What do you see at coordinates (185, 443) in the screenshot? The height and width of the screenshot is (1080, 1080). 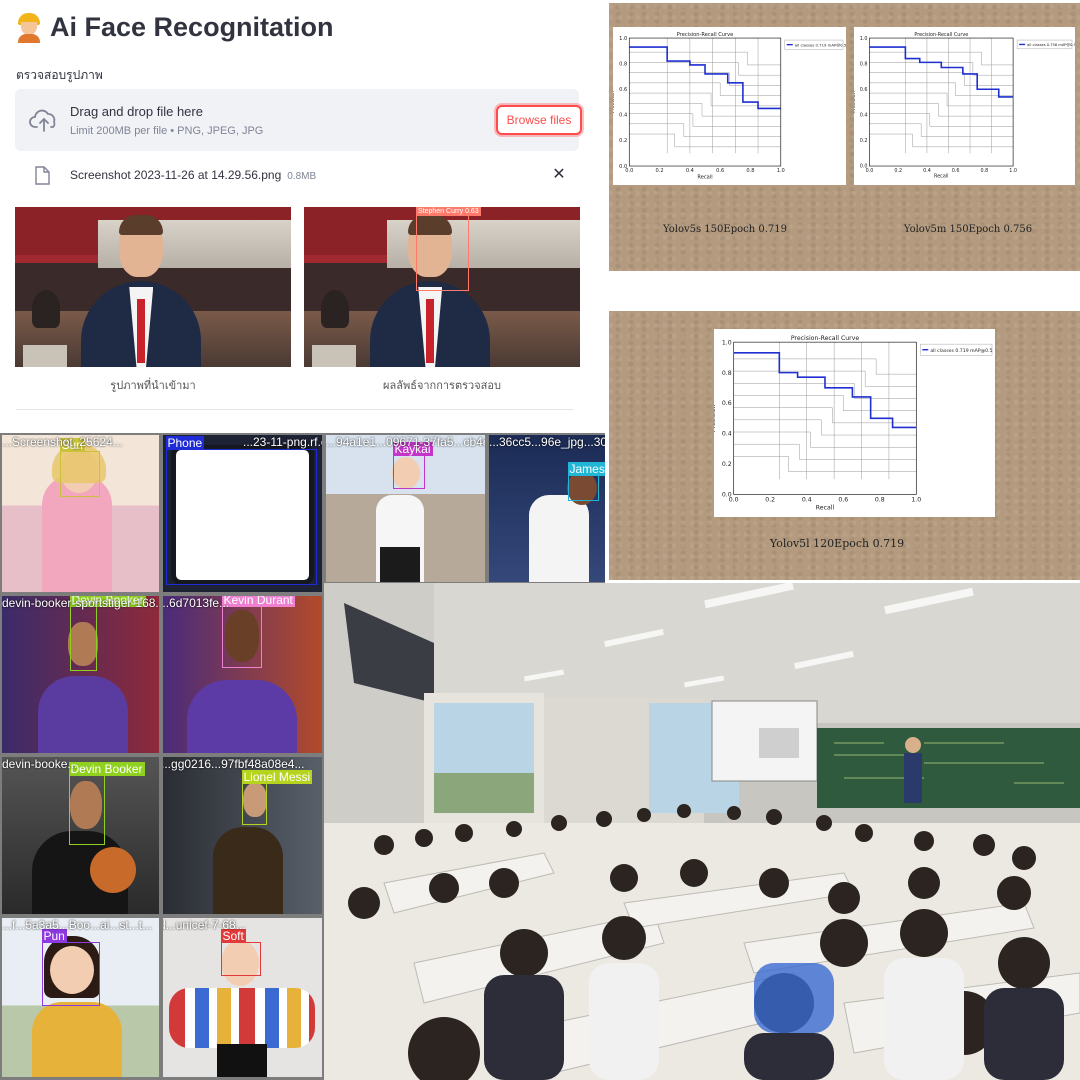 I see `detection-label: Phone` at bounding box center [185, 443].